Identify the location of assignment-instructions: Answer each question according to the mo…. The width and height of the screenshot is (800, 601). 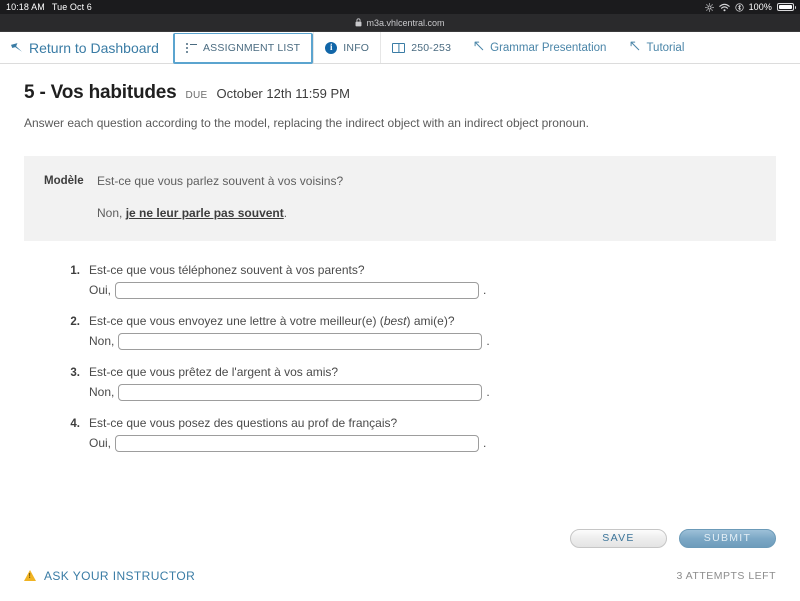
(307, 123).